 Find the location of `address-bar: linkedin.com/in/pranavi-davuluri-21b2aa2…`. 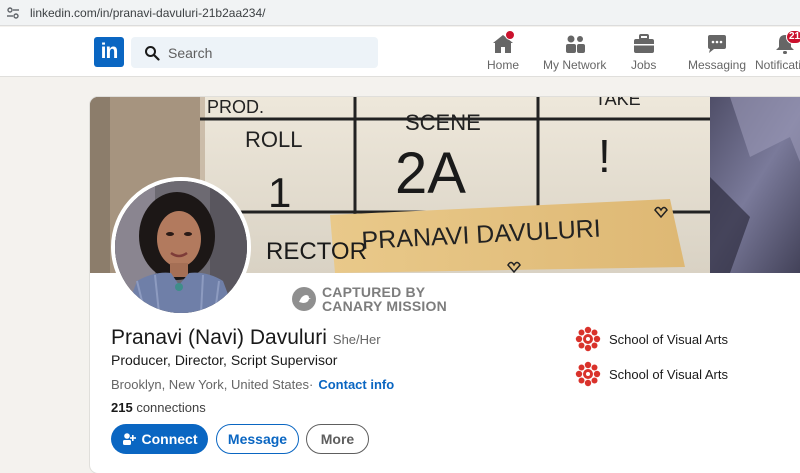

address-bar: linkedin.com/in/pranavi-davuluri-21b2aa2… is located at coordinates (400, 13).